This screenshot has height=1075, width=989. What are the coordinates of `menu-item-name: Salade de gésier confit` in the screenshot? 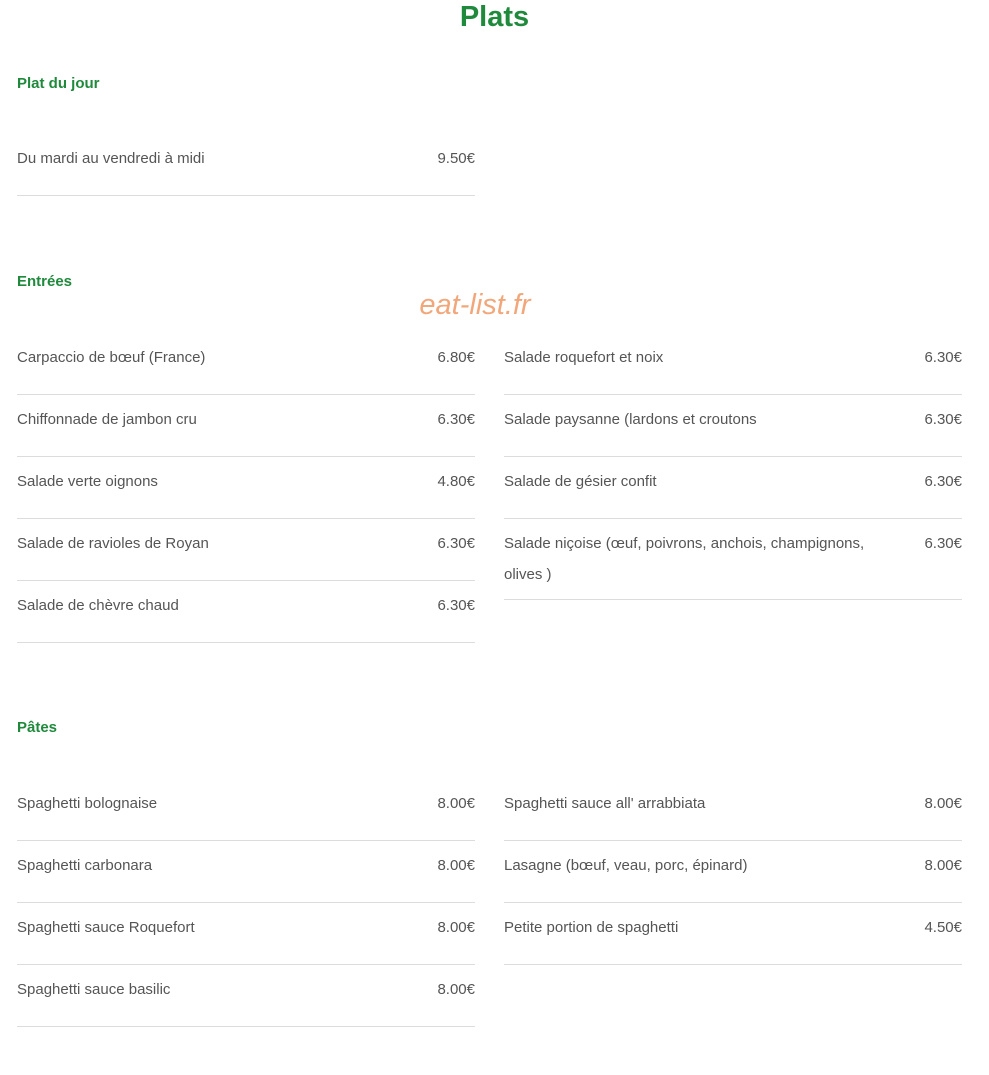 It's located at (580, 481).